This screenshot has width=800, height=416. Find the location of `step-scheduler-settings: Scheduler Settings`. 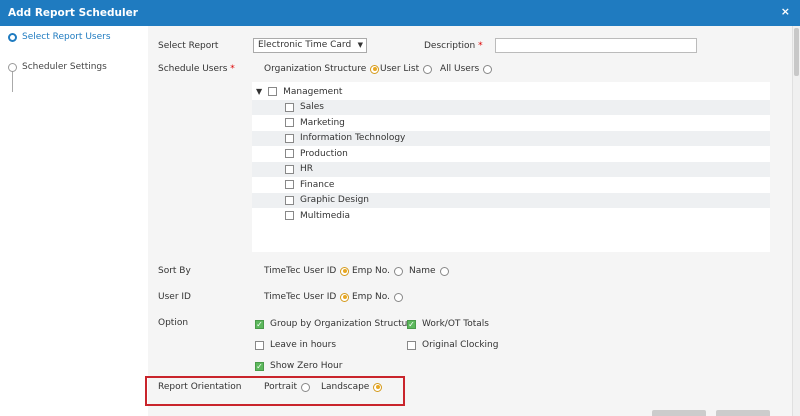

step-scheduler-settings: Scheduler Settings is located at coordinates (57, 67).